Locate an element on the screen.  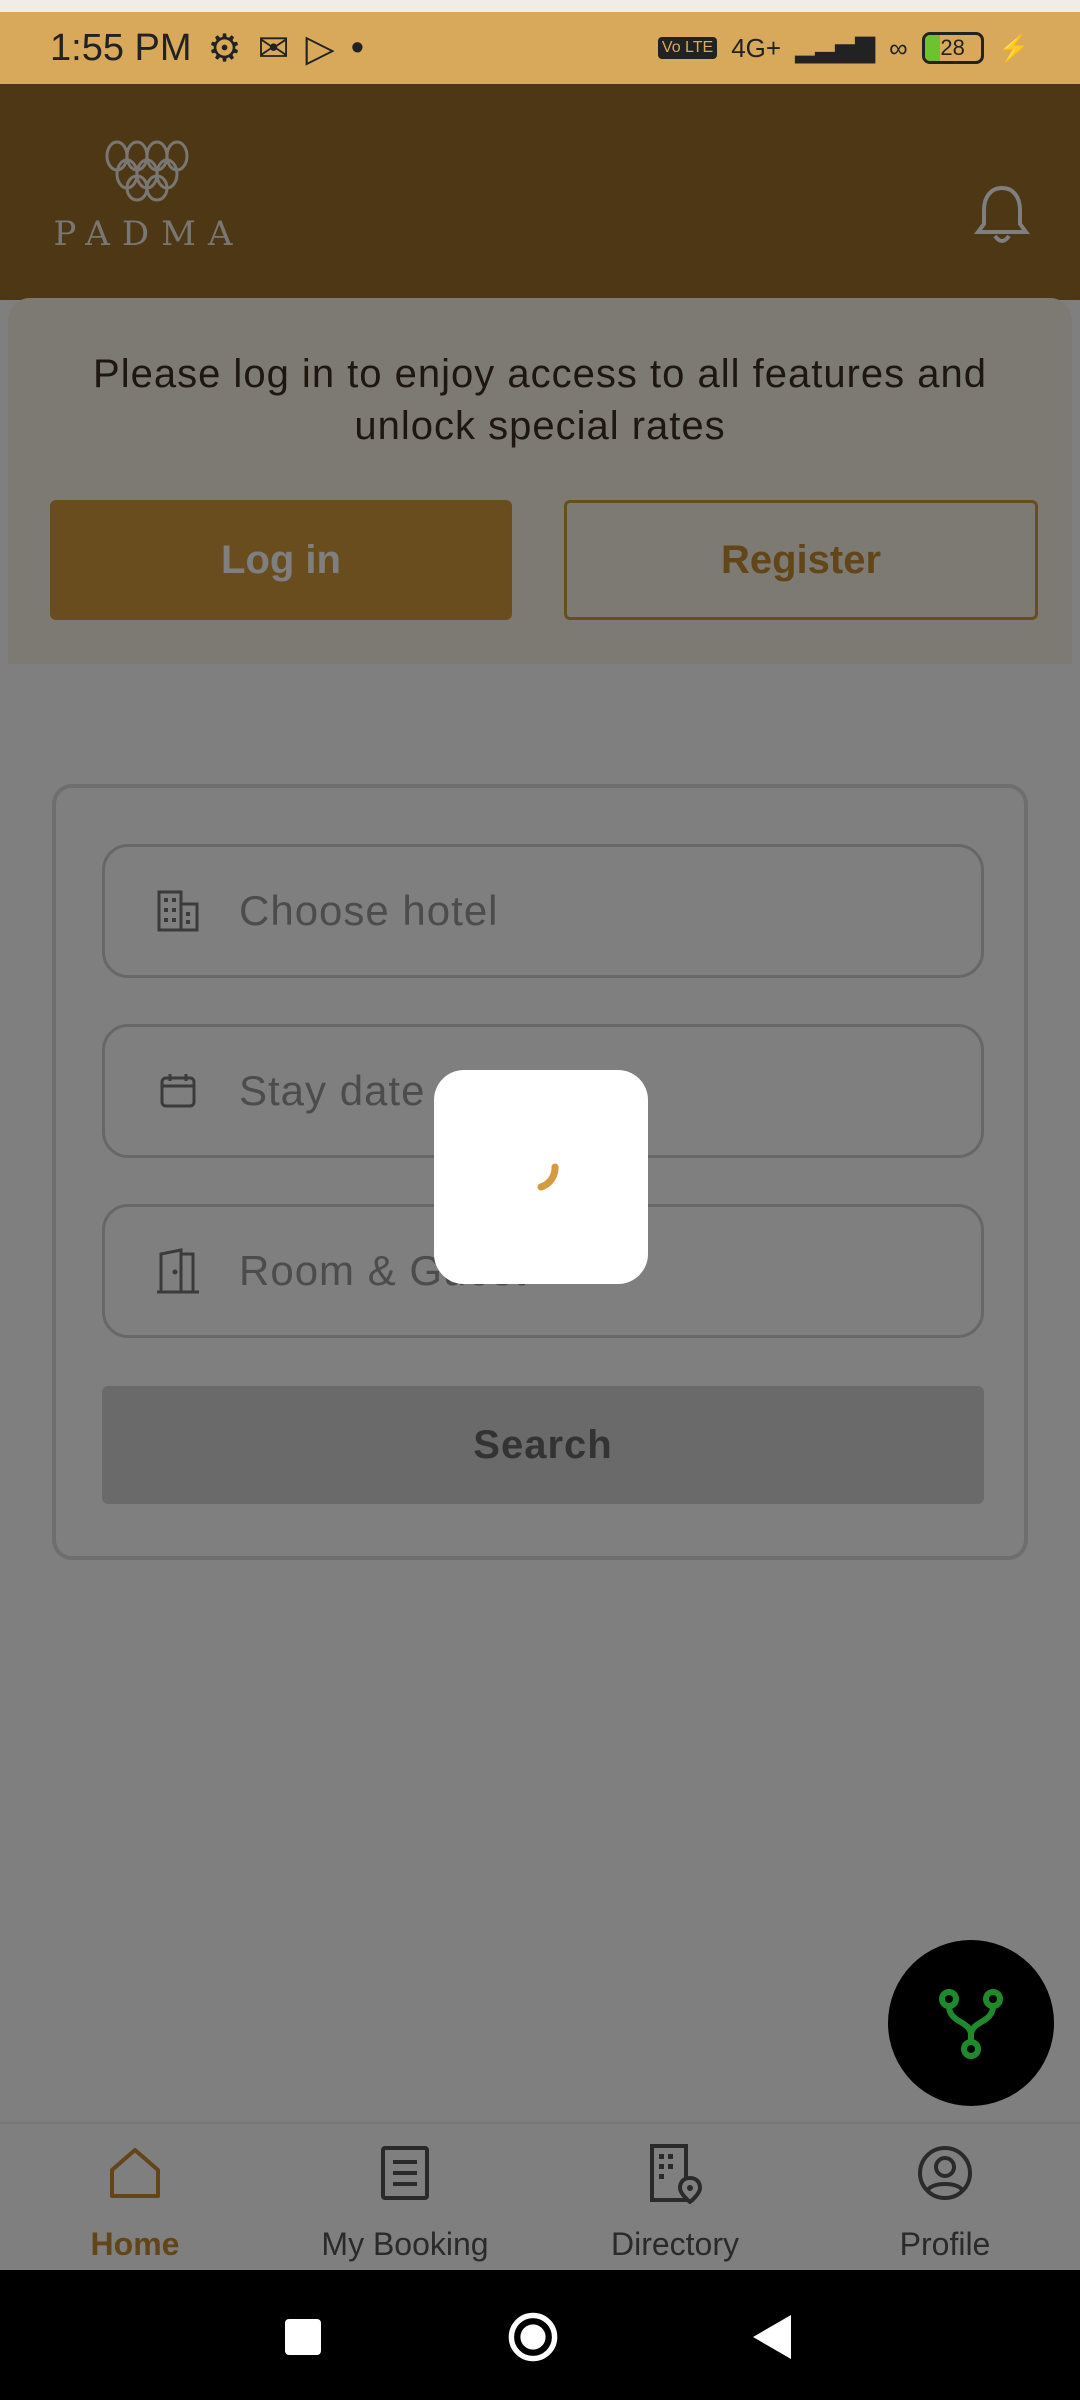
system-navigation-bar is located at coordinates (540, 2335).